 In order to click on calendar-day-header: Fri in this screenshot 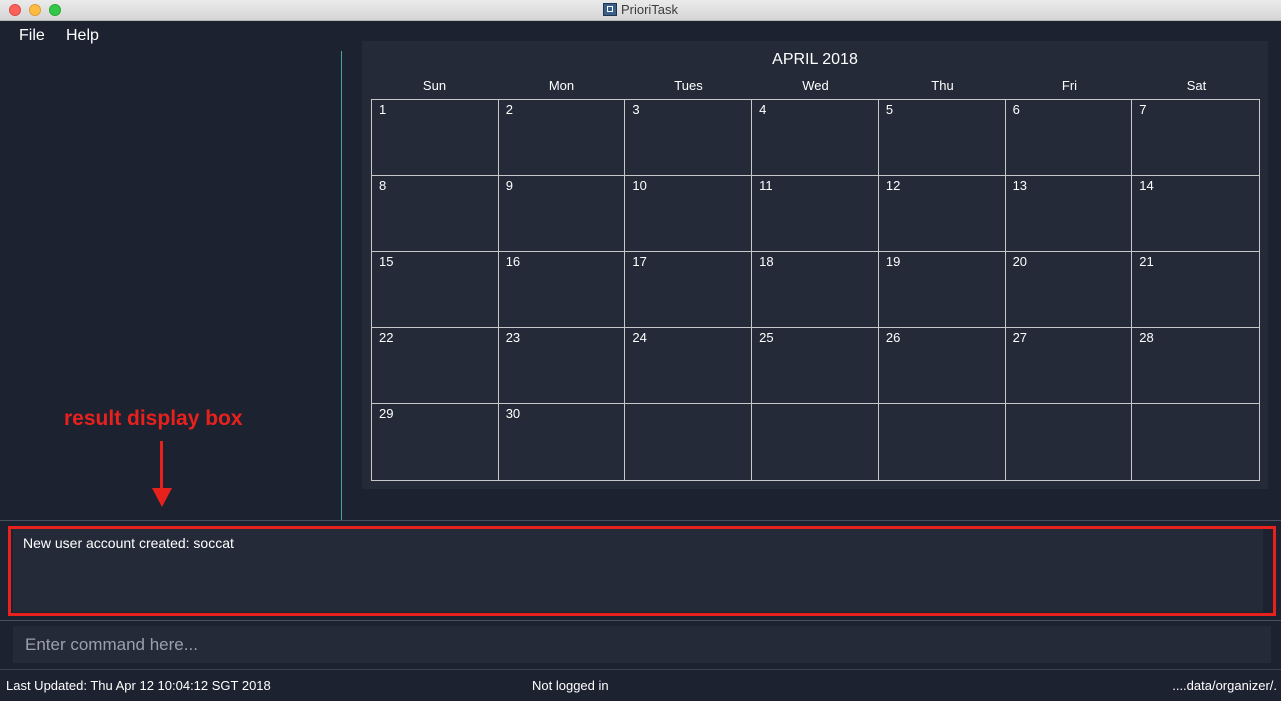, I will do `click(1069, 85)`.